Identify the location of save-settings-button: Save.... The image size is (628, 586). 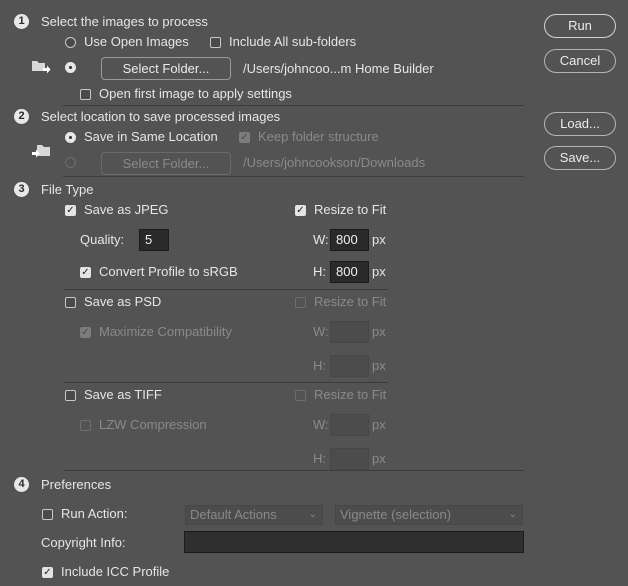
(580, 158).